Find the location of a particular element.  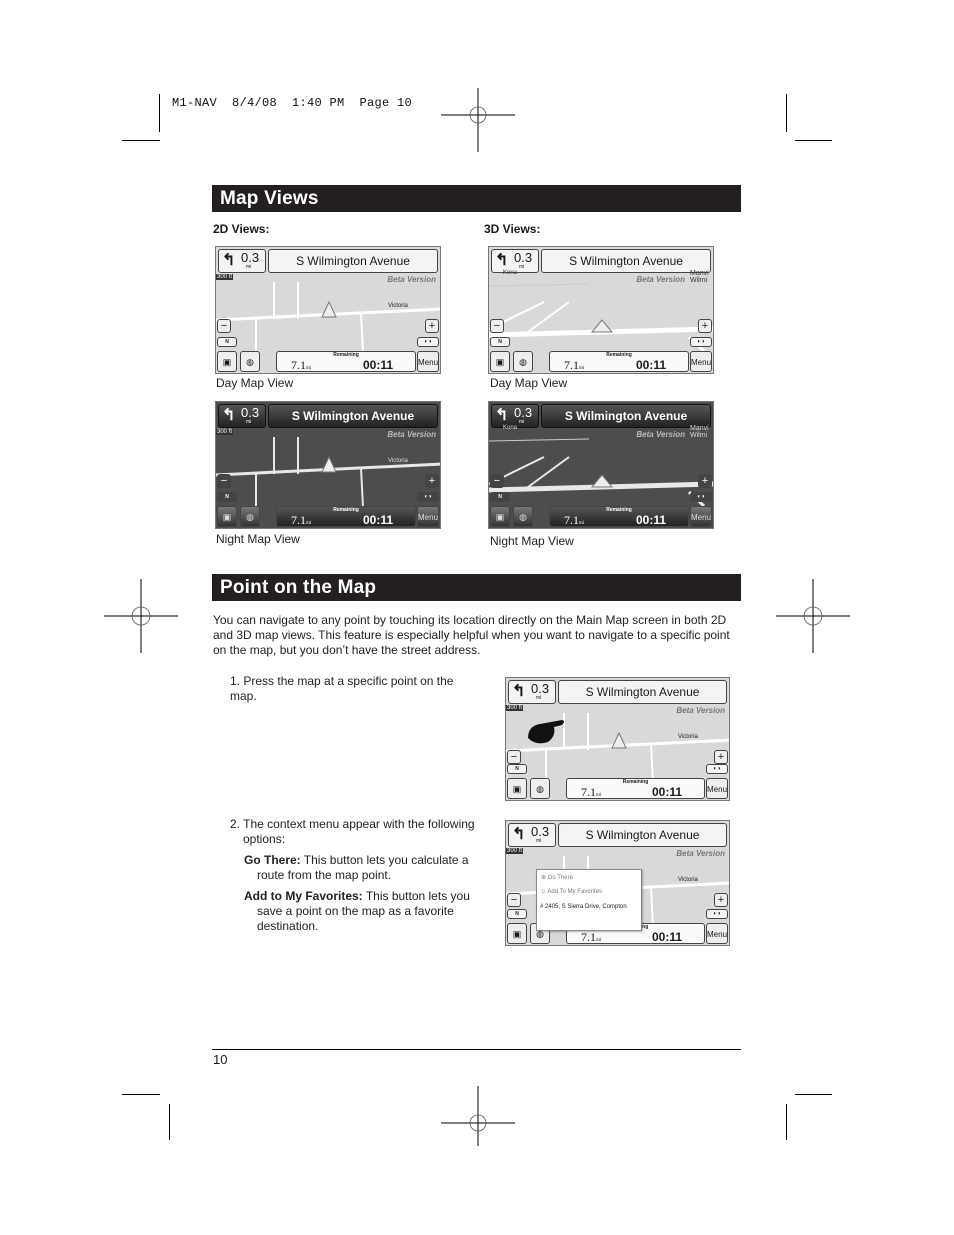

remaining-info: Remaining 7.1mi 00:11 is located at coordinates (346, 516).